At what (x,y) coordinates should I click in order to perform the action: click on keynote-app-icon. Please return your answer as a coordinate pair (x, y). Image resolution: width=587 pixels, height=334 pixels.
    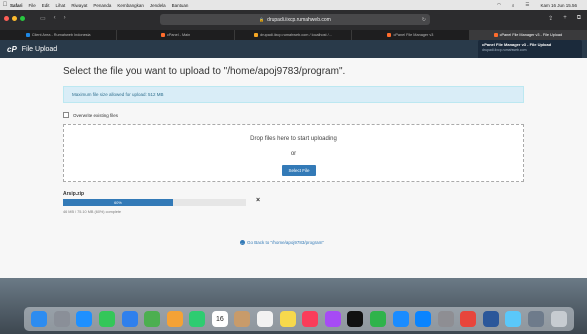
    Looking at the image, I should click on (400, 319).